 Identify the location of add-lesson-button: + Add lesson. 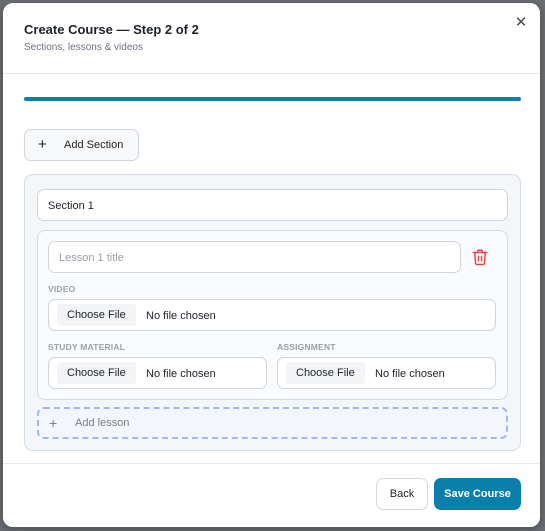
(272, 423).